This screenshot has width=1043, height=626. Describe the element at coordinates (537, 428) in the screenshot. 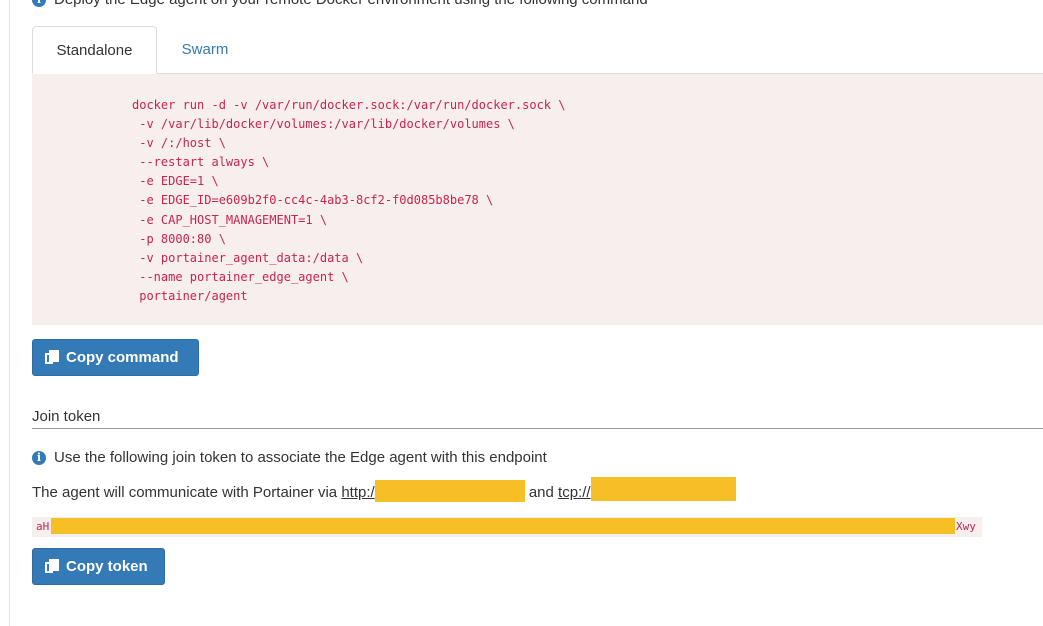

I see `section-divider` at that location.